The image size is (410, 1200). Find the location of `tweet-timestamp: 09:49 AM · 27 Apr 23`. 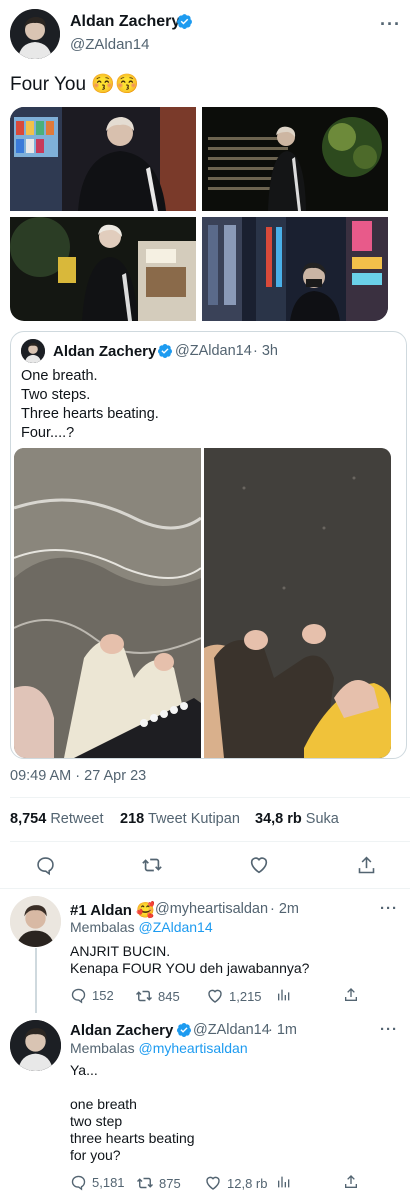

tweet-timestamp: 09:49 AM · 27 Apr 23 is located at coordinates (78, 776).